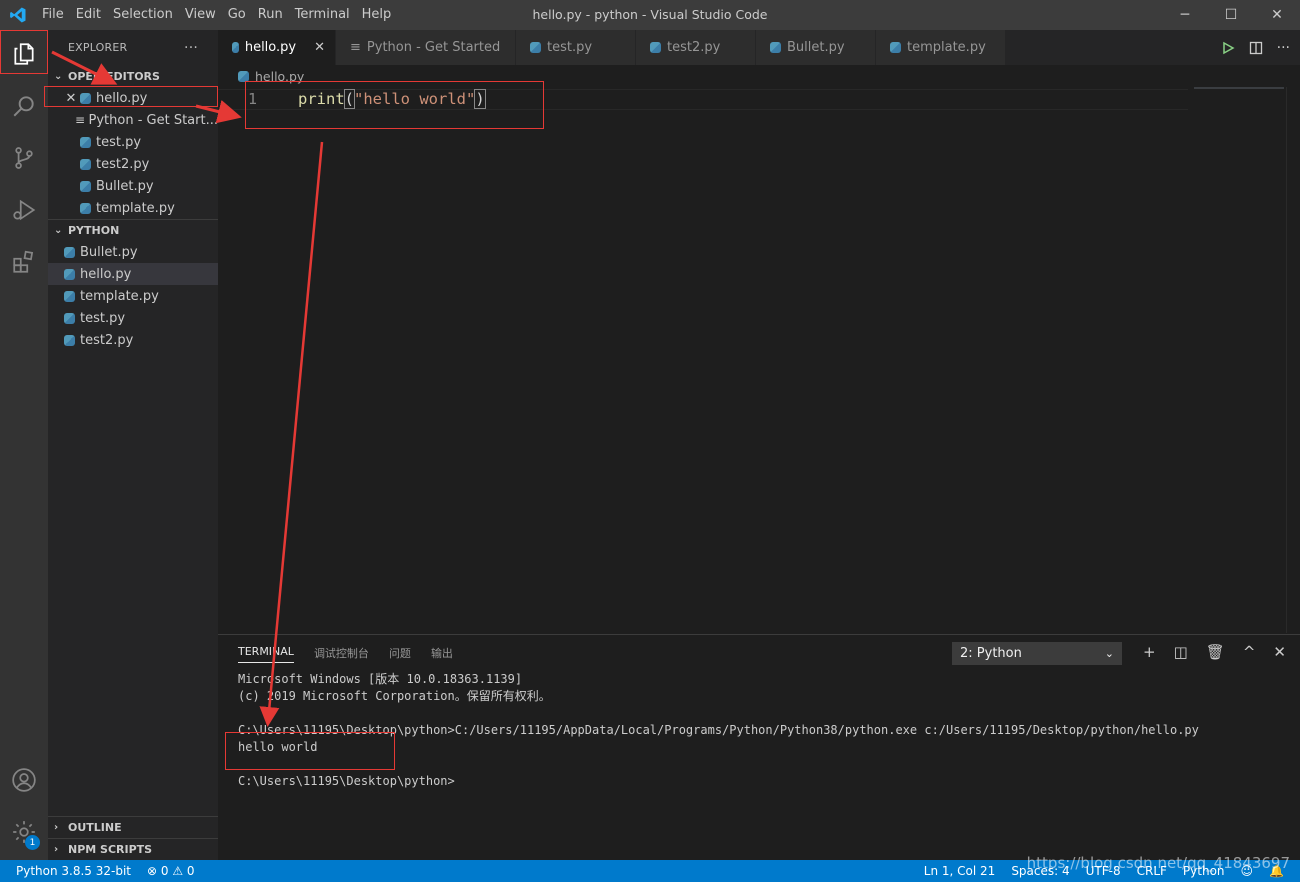  I want to click on file-label: template.py, so click(119, 296).